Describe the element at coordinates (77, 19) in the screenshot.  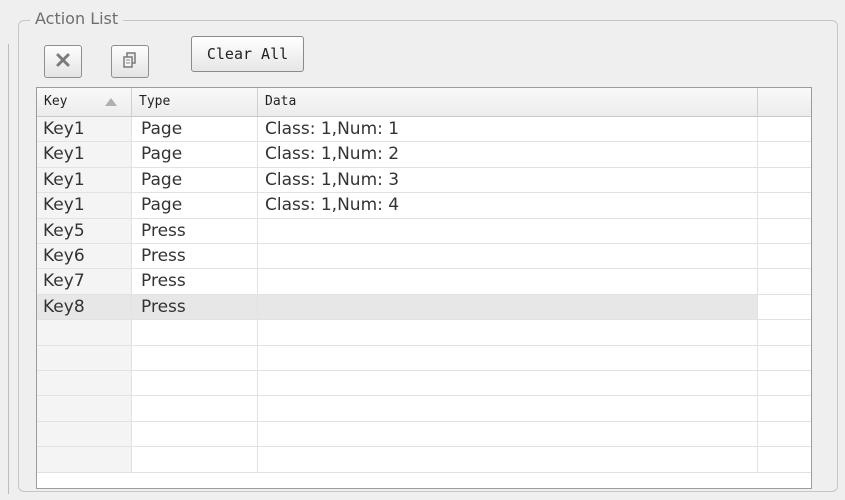
I see `group-title: Action List` at that location.